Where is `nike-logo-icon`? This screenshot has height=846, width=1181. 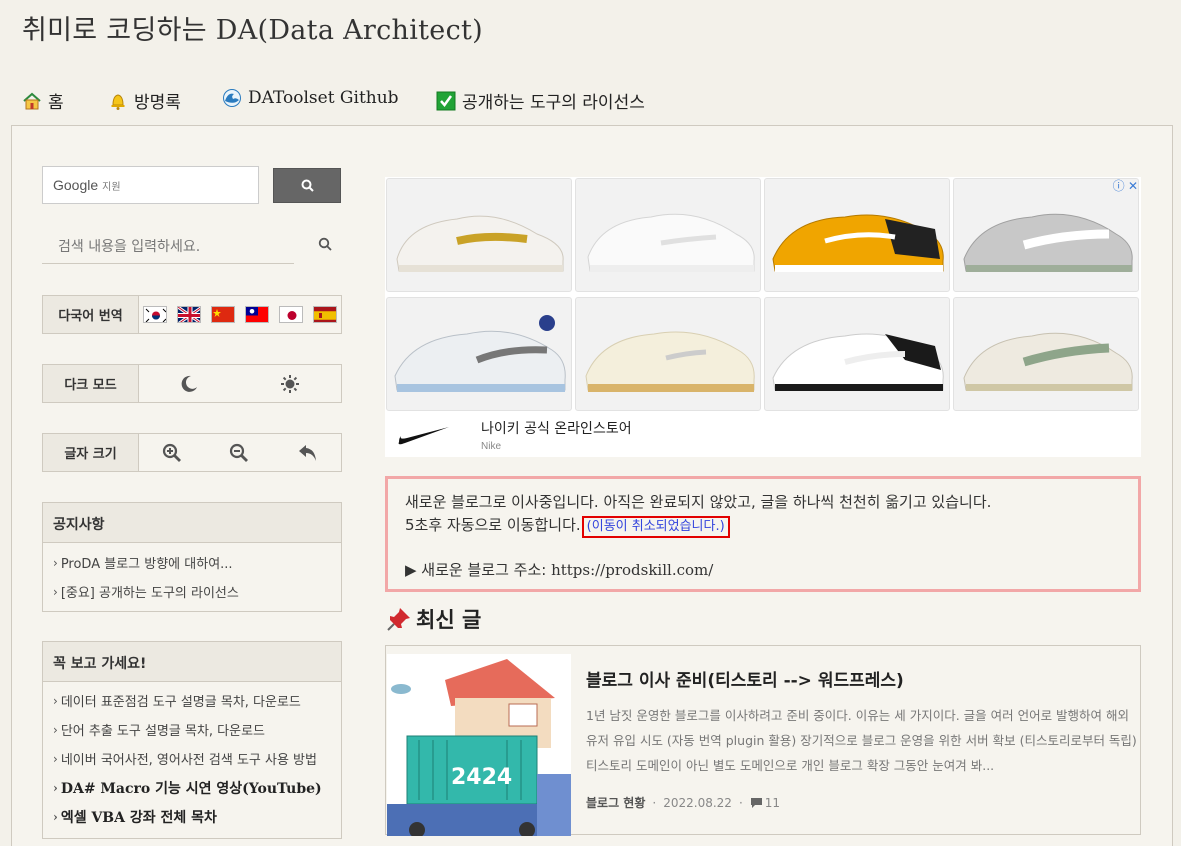
nike-logo-icon is located at coordinates (423, 435).